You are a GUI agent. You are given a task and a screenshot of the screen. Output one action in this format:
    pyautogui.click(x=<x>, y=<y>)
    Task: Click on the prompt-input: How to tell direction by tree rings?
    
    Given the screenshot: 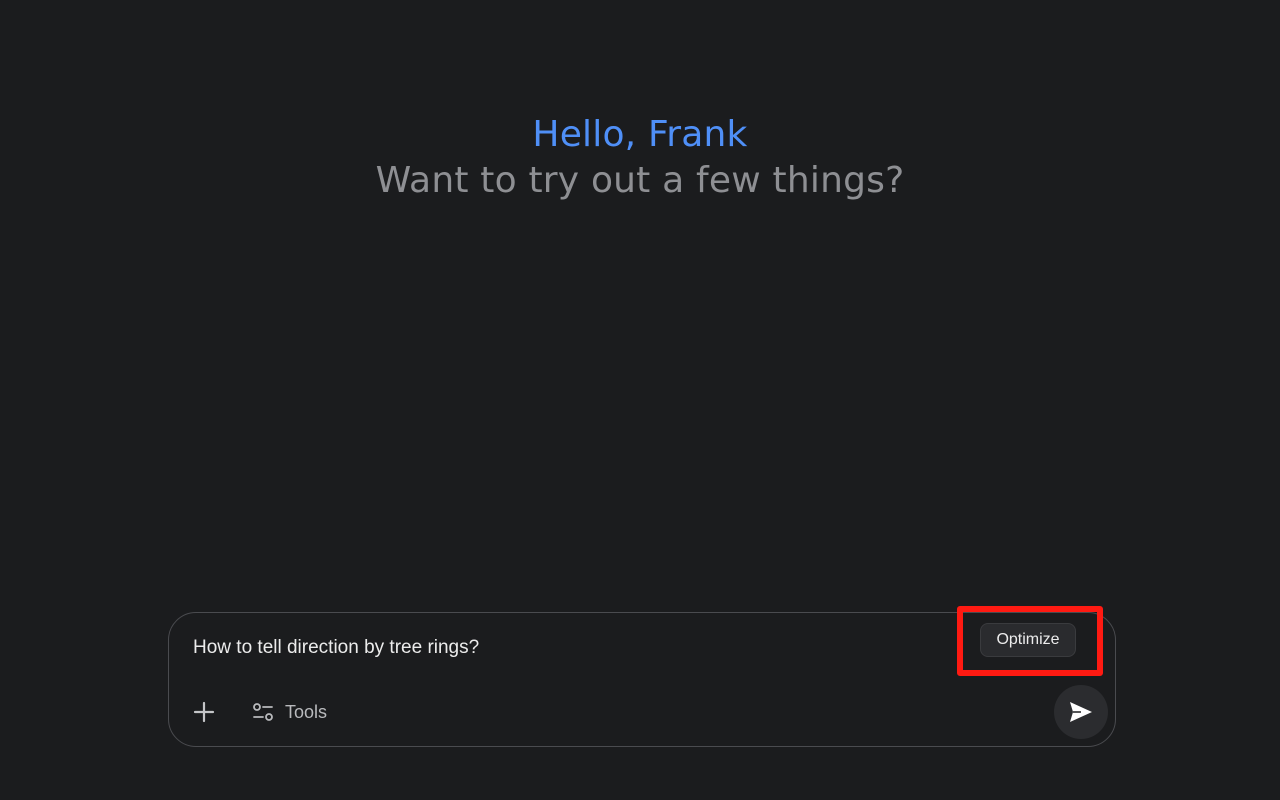 What is the action you would take?
    pyautogui.click(x=573, y=648)
    